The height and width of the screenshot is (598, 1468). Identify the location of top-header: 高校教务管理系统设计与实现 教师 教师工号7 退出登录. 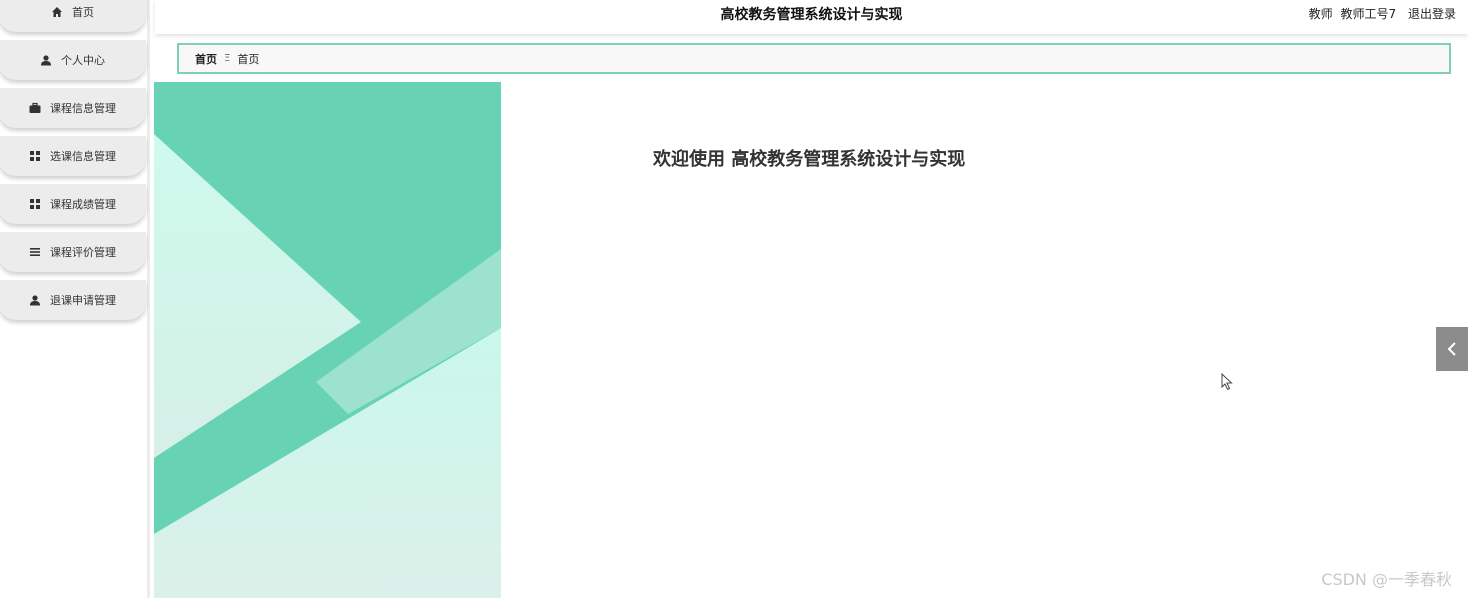
(811, 17).